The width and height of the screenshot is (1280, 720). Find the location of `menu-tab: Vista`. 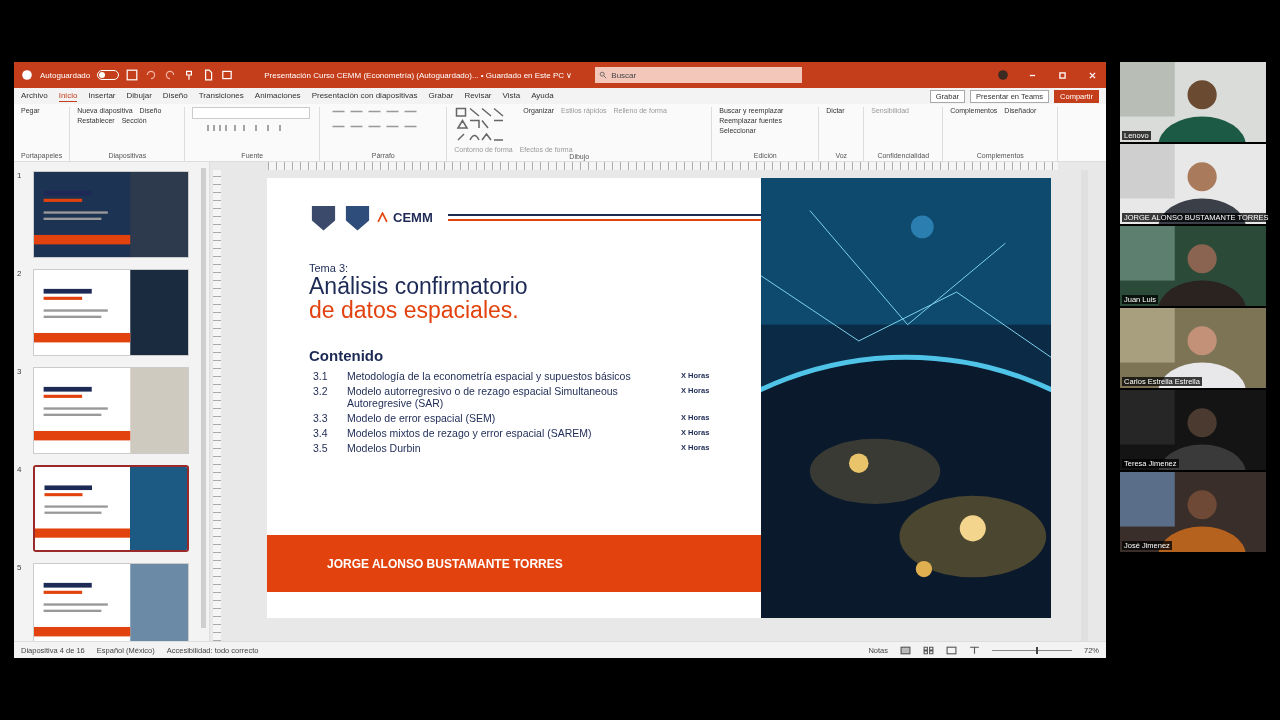

menu-tab: Vista is located at coordinates (511, 96).